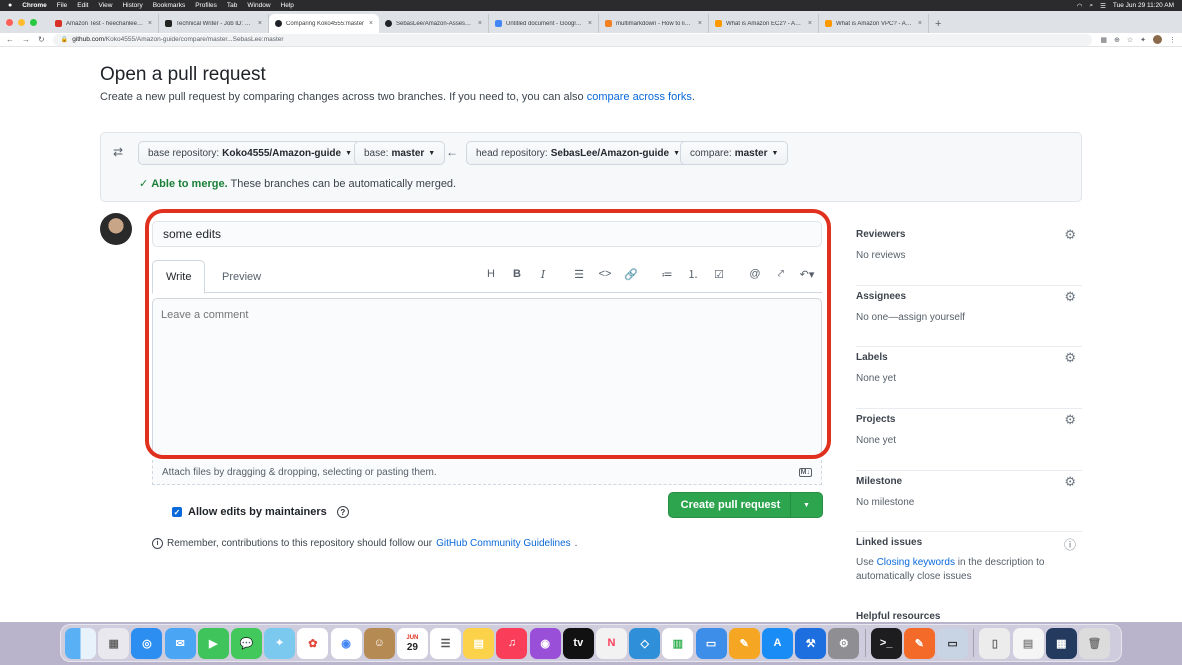  Describe the element at coordinates (9, 22) in the screenshot. I see `close-window-icon` at that location.